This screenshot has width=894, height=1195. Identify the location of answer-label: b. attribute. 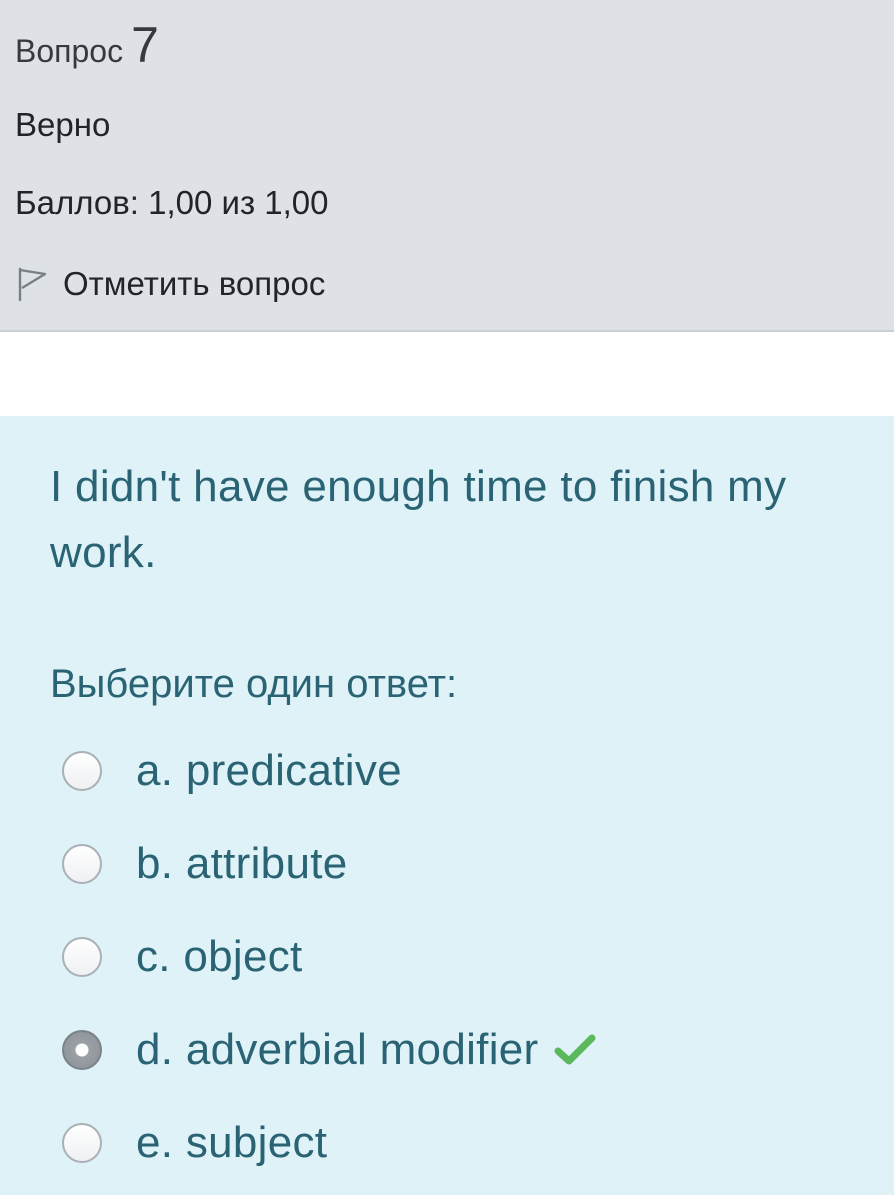
(242, 863).